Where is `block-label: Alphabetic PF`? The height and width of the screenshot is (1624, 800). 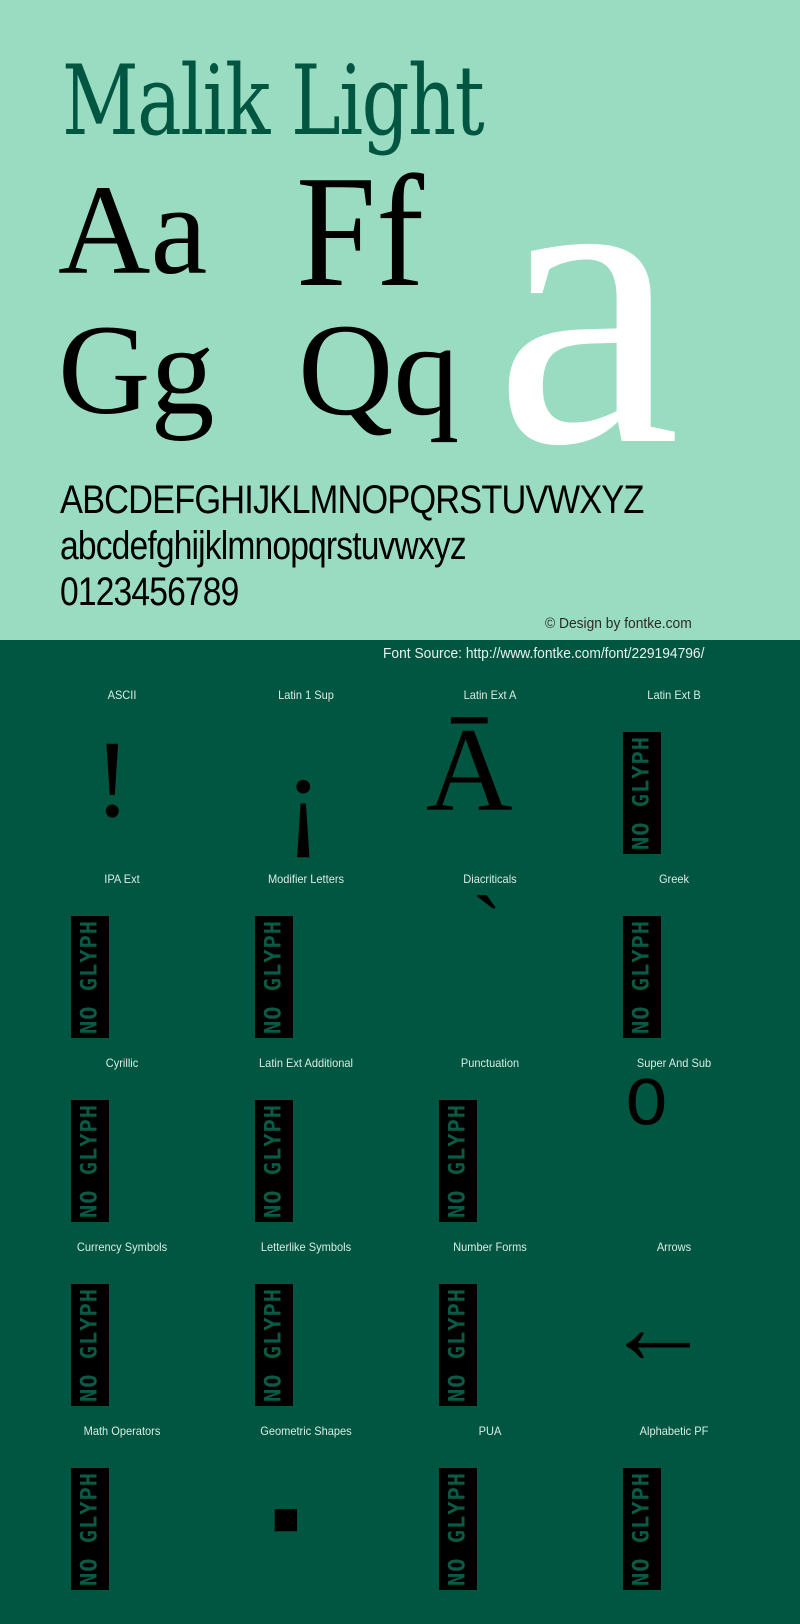 block-label: Alphabetic PF is located at coordinates (674, 1431).